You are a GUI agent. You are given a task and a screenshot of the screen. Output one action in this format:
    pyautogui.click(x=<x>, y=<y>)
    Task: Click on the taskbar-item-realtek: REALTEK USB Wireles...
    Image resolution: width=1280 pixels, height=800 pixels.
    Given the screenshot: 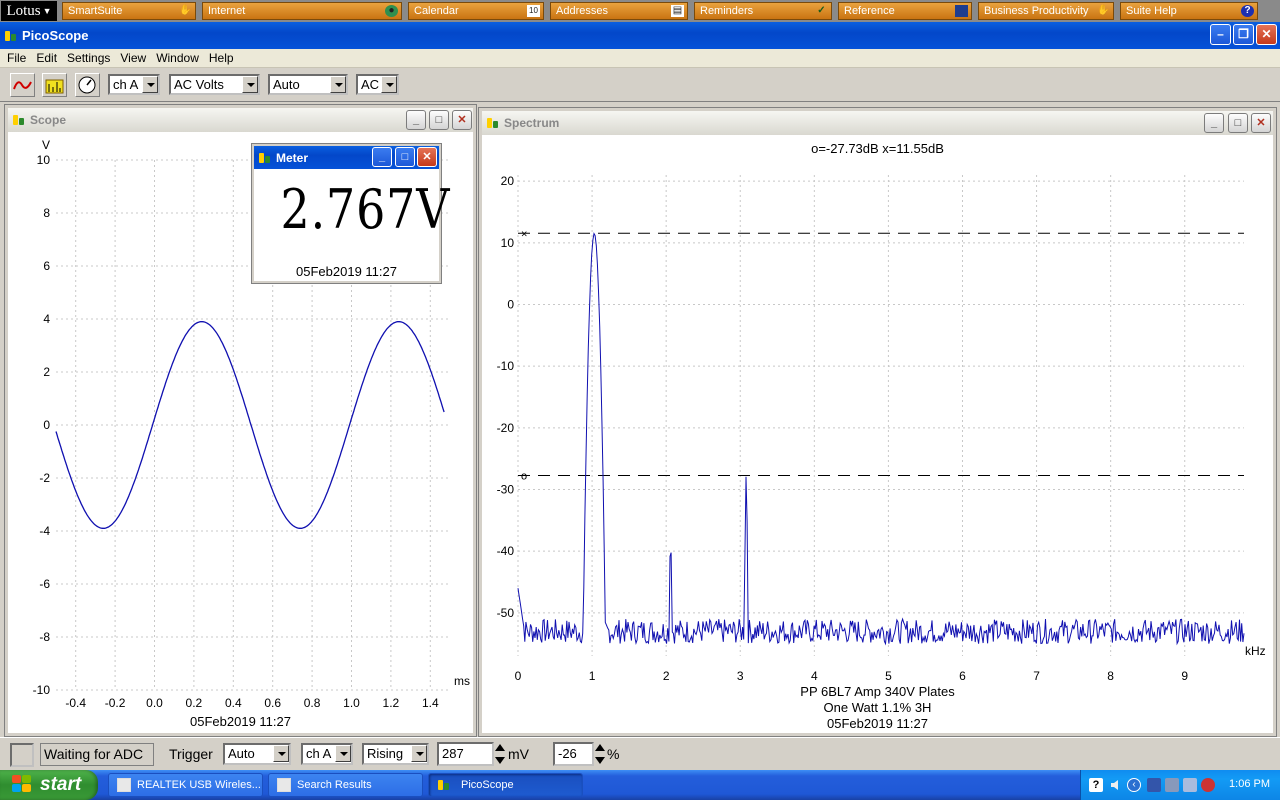 What is the action you would take?
    pyautogui.click(x=185, y=785)
    